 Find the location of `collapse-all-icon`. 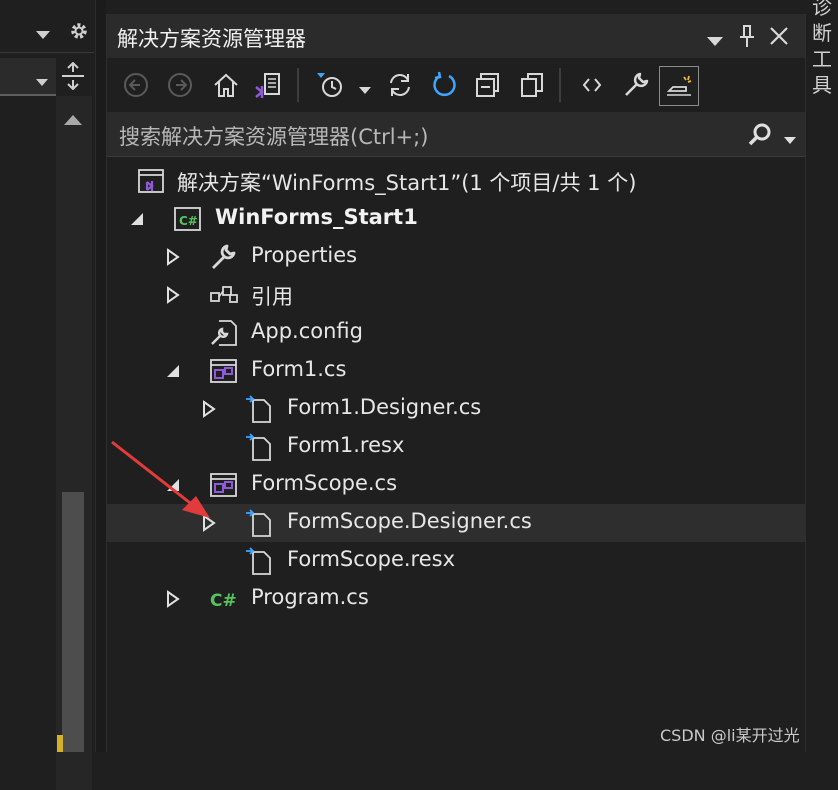

collapse-all-icon is located at coordinates (487, 85).